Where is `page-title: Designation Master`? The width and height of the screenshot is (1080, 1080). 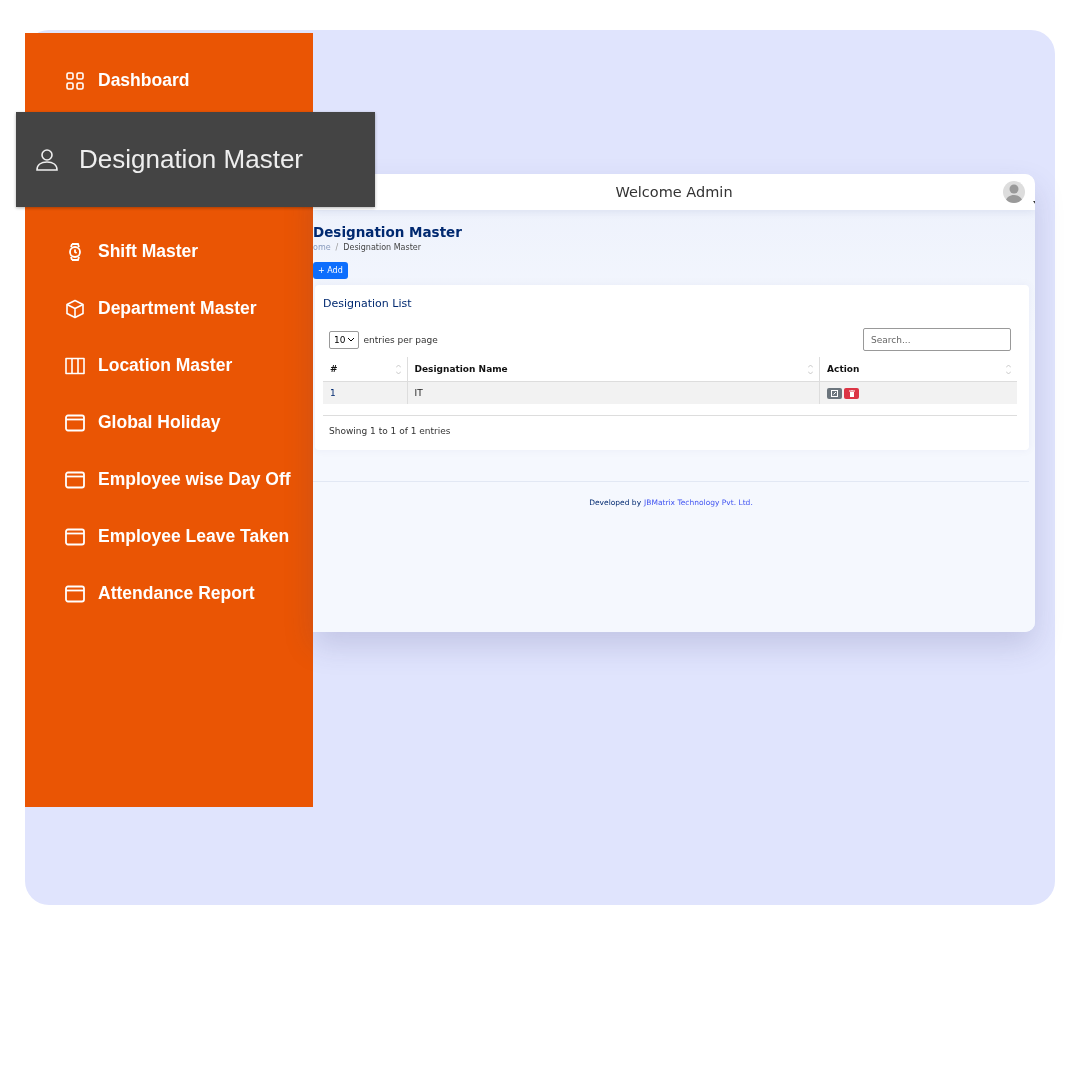
page-title: Designation Master is located at coordinates (388, 232).